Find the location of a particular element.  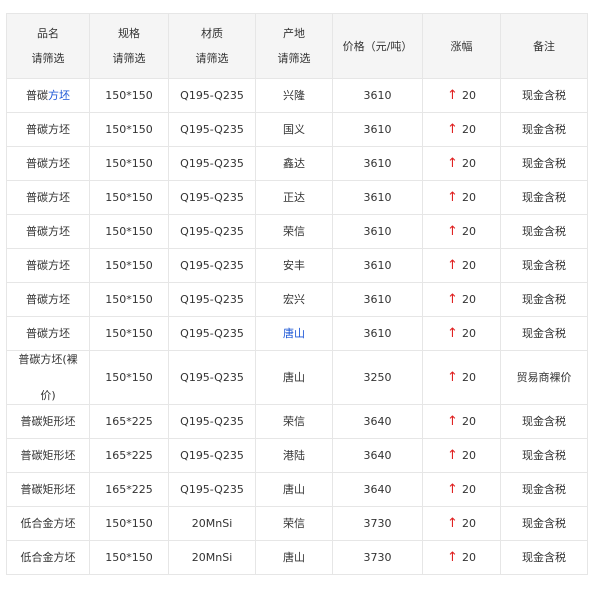

cell-origin: 唐山 is located at coordinates (294, 557).